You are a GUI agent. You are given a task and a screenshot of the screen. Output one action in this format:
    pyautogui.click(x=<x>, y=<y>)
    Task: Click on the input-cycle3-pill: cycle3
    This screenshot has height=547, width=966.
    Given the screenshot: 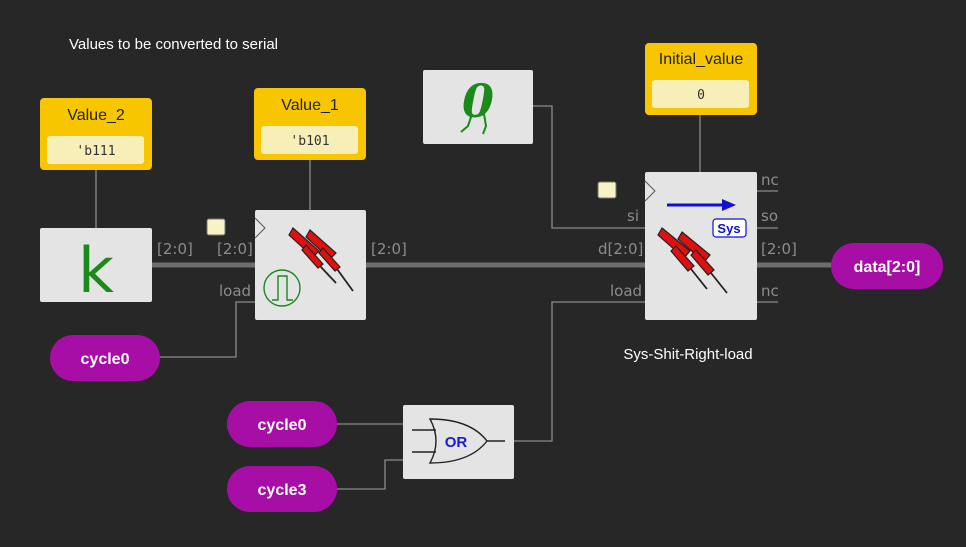 What is the action you would take?
    pyautogui.click(x=282, y=489)
    